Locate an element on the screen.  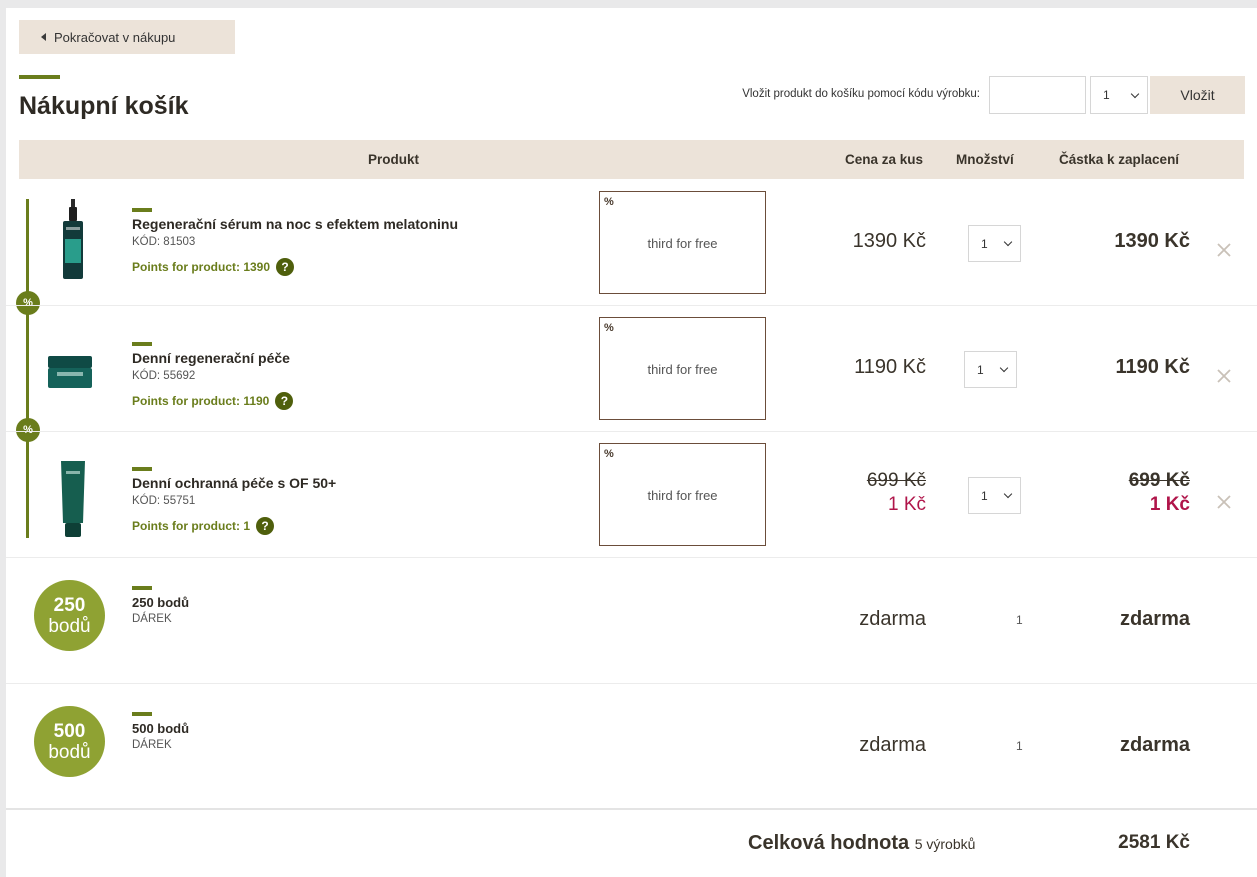
product-name: Denní ochranná péče s OF 50+ is located at coordinates (234, 483).